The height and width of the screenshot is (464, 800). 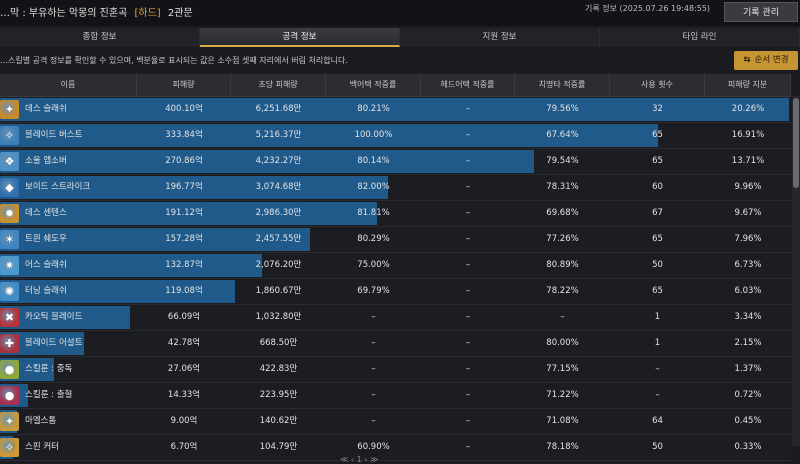 I want to click on swap-icon: ⇆, so click(x=747, y=60).